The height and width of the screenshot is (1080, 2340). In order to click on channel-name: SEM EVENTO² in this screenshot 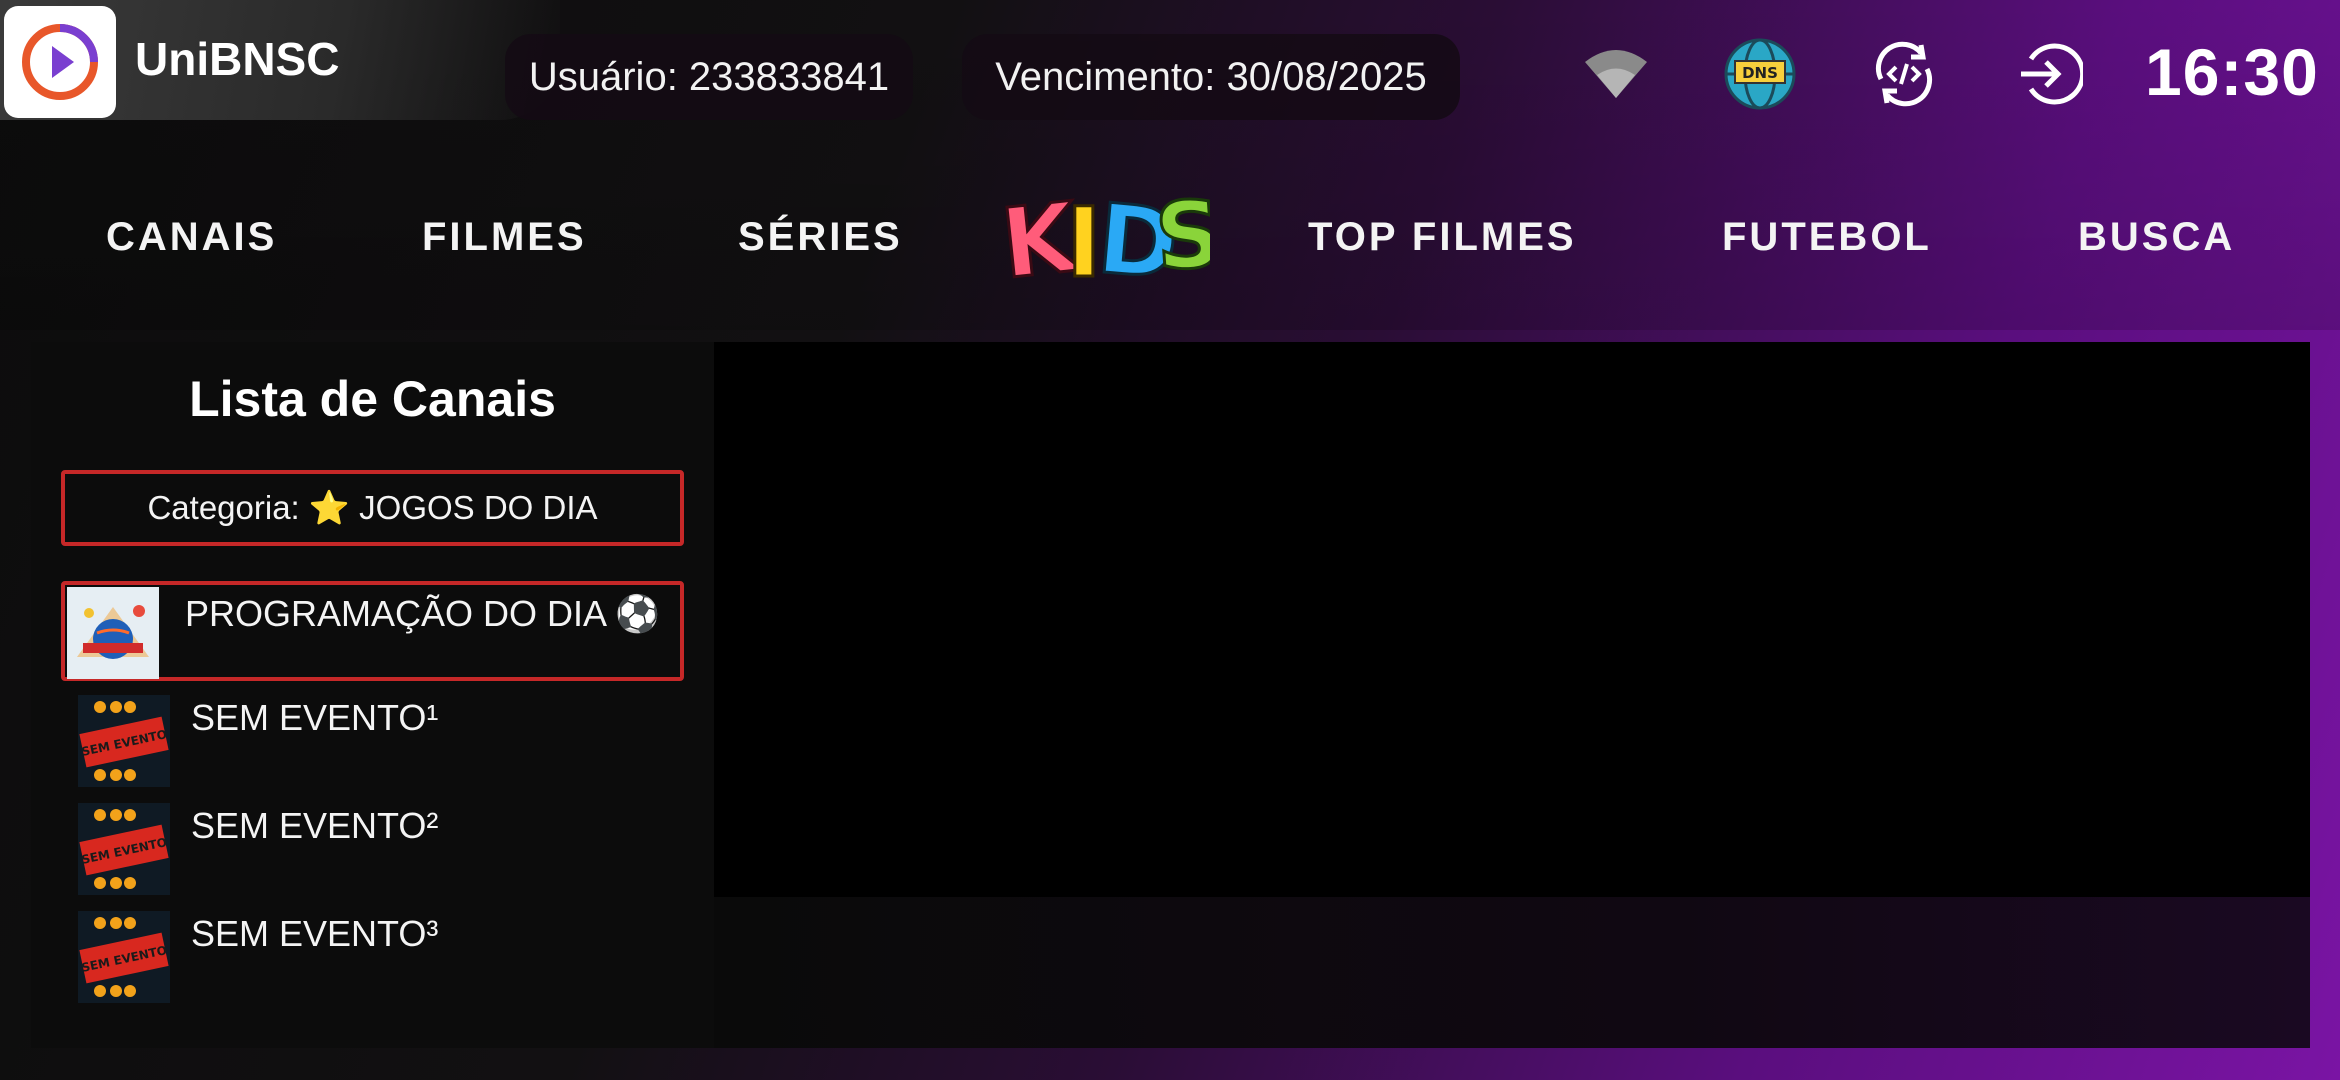, I will do `click(315, 825)`.